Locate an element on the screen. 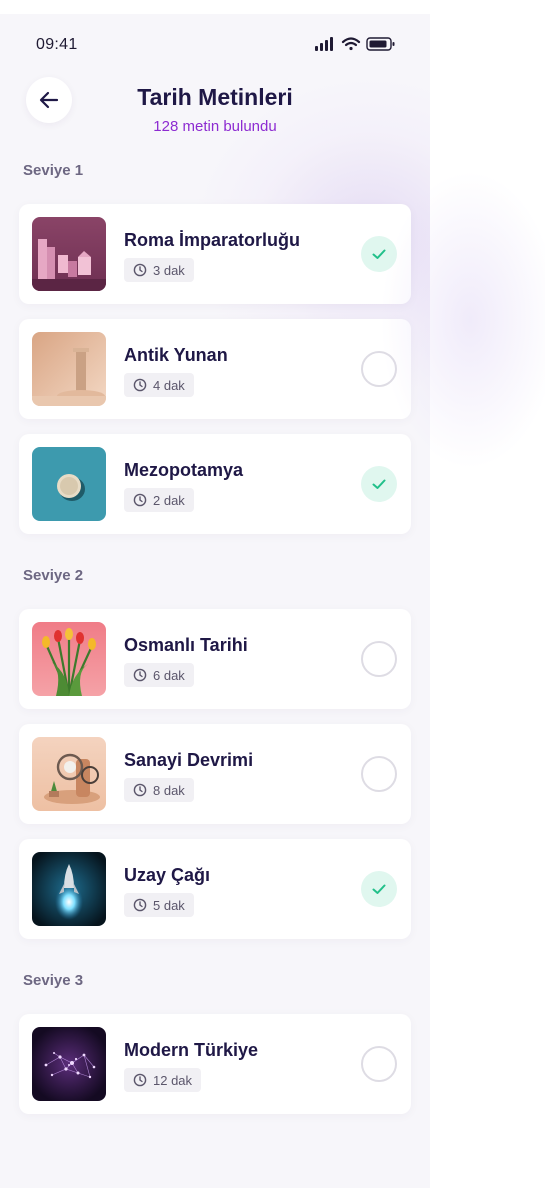  page-header: Tarih Metinleri 128 metin bulundu is located at coordinates (215, 114).